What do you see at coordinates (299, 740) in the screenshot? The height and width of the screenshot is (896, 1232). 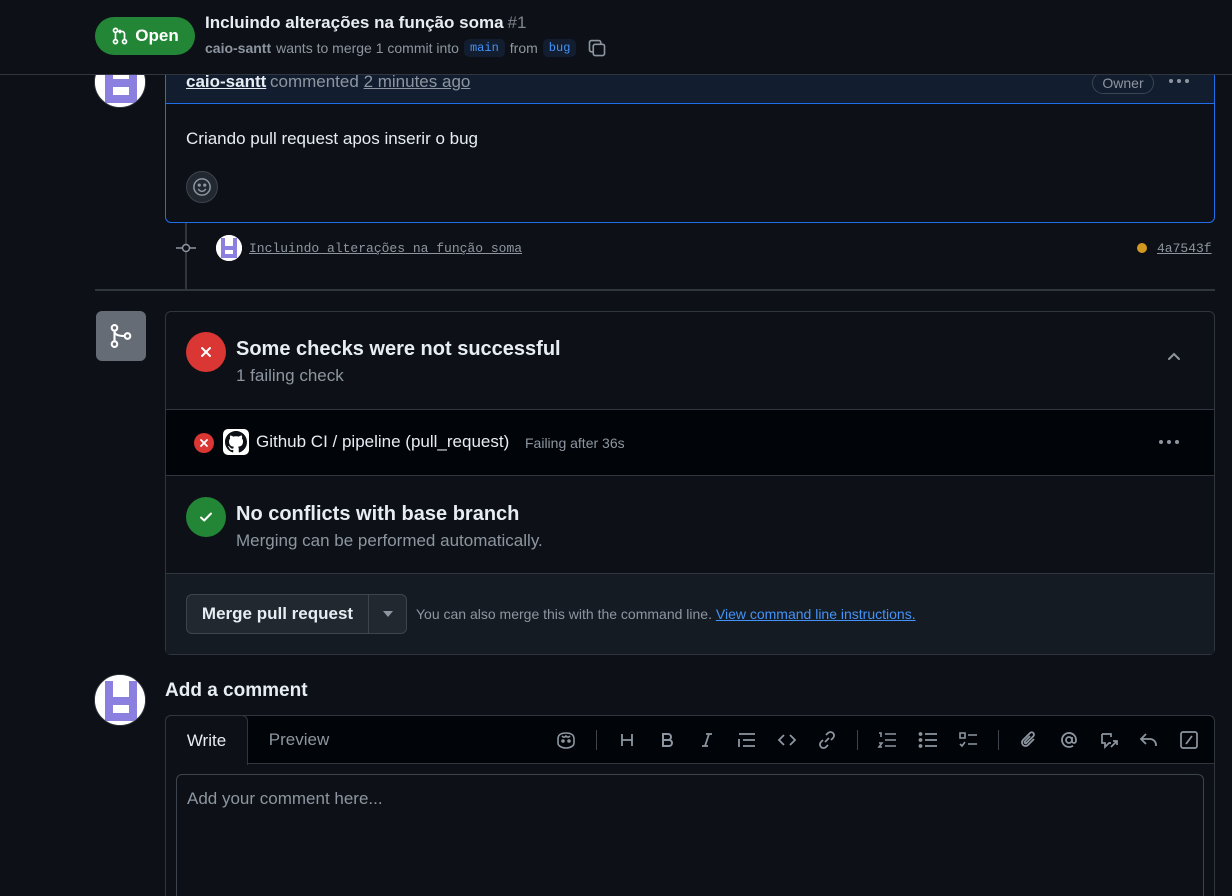 I see `tab-preview: Preview` at bounding box center [299, 740].